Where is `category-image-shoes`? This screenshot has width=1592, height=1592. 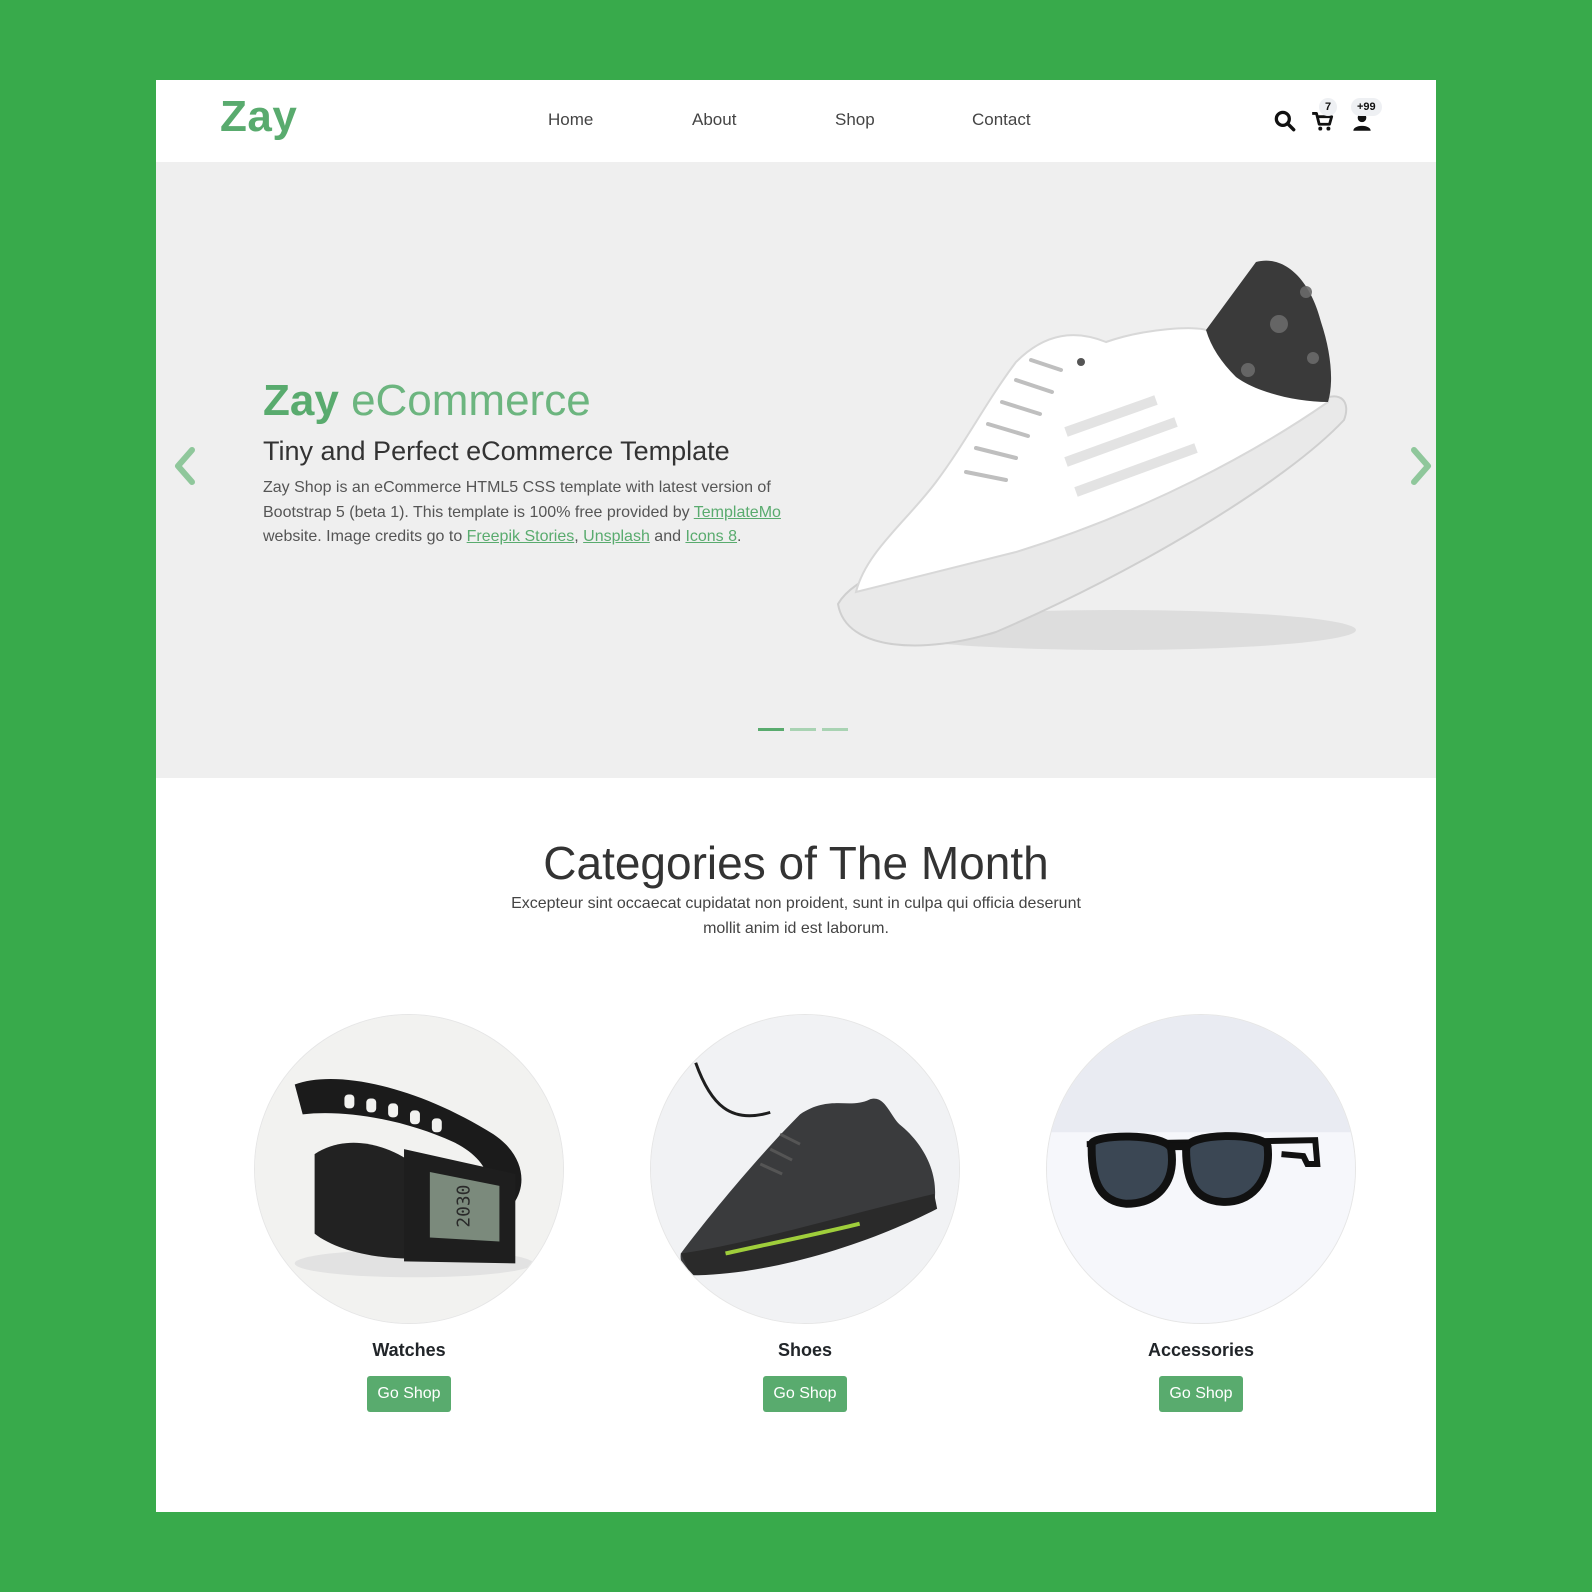 category-image-shoes is located at coordinates (805, 1169).